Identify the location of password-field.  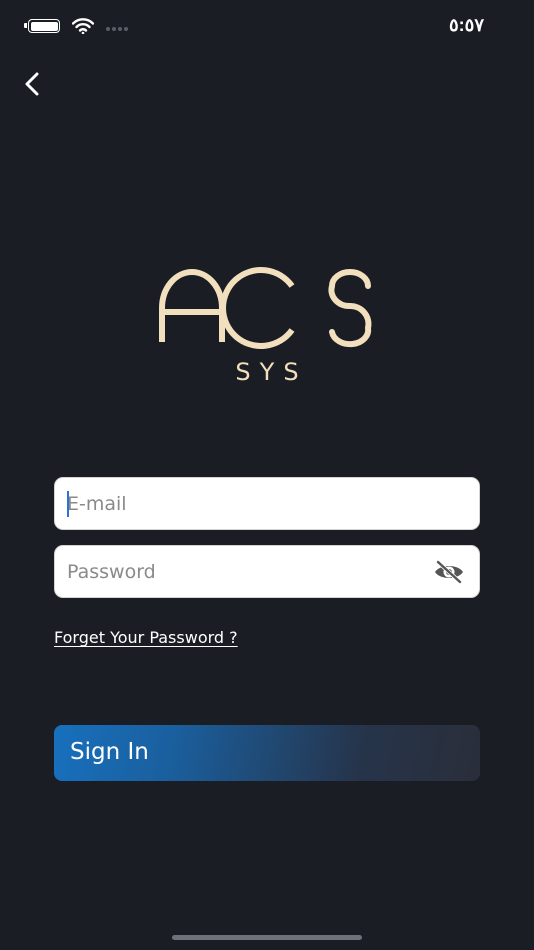
(267, 571).